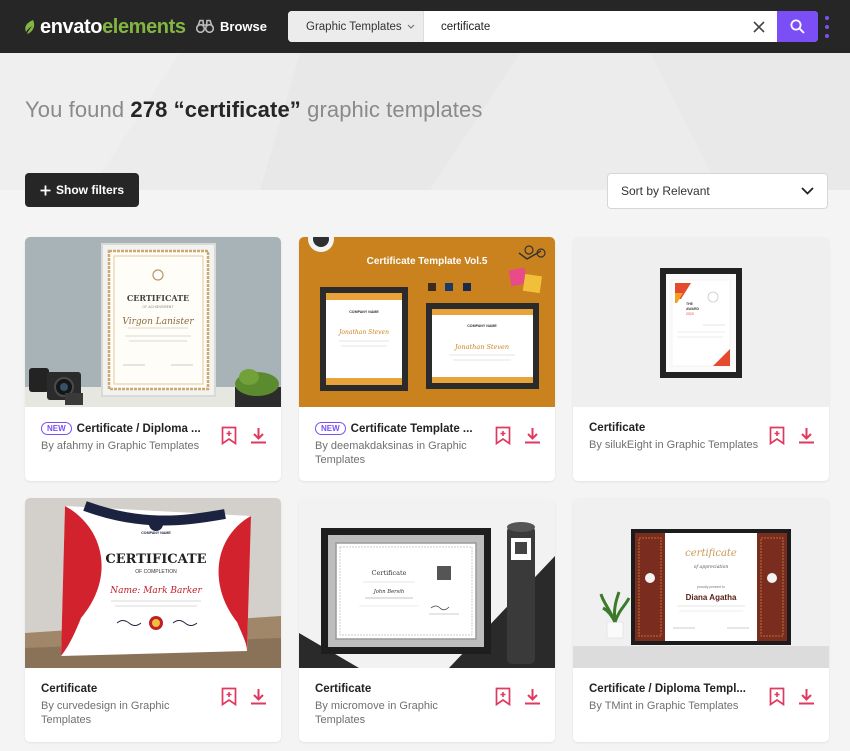  I want to click on search-bar: Graphic Templates, so click(553, 26).